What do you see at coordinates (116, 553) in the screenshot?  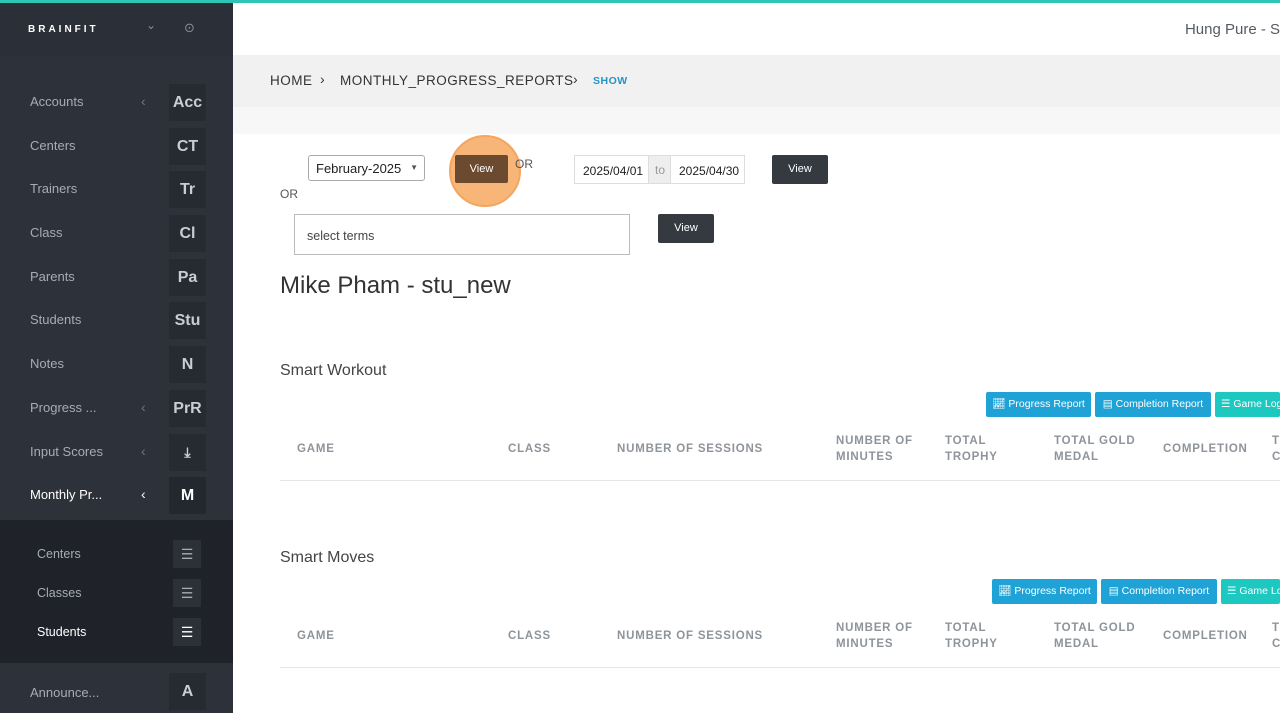 I see `subnav-item-centers: Centers ☰` at bounding box center [116, 553].